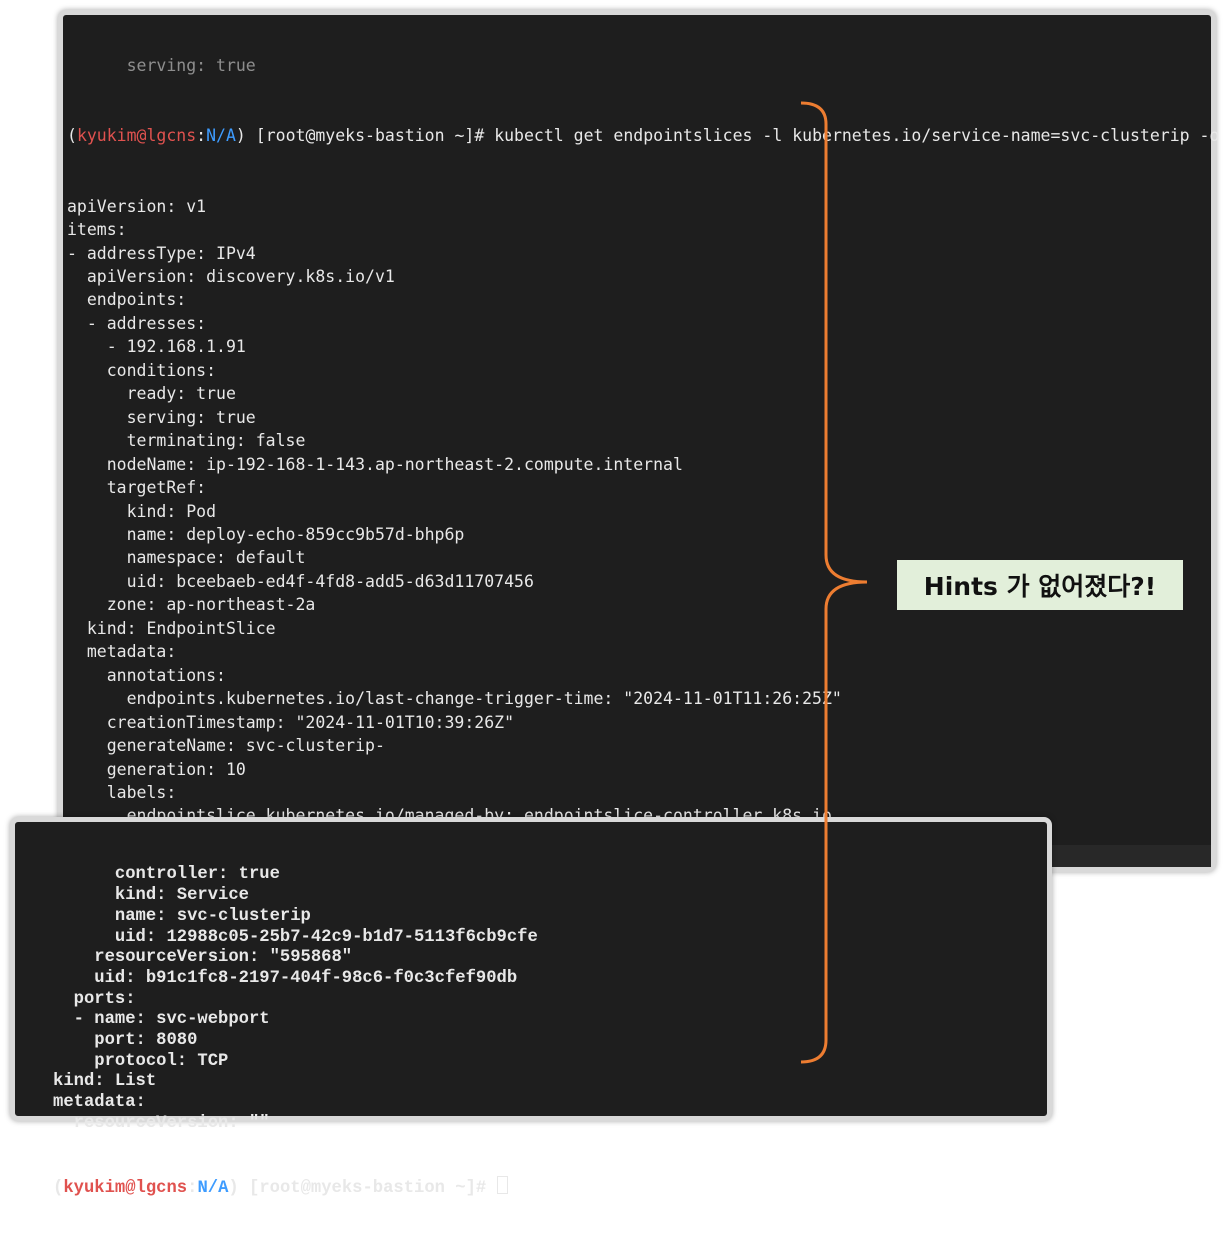 The width and height of the screenshot is (1230, 1241). I want to click on yaml-line: serving: true, so click(161, 417).